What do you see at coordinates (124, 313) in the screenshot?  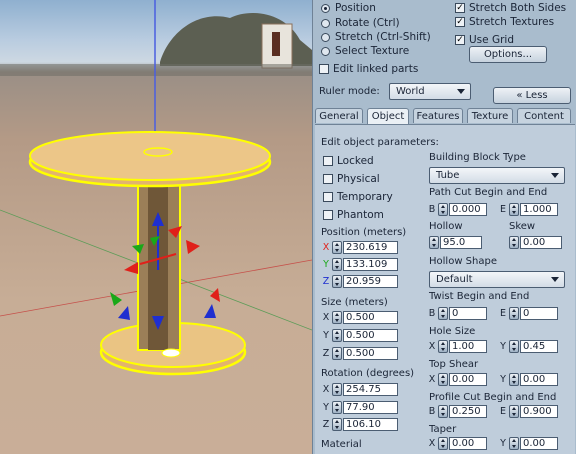 I see `gizmo-plane-handle` at bounding box center [124, 313].